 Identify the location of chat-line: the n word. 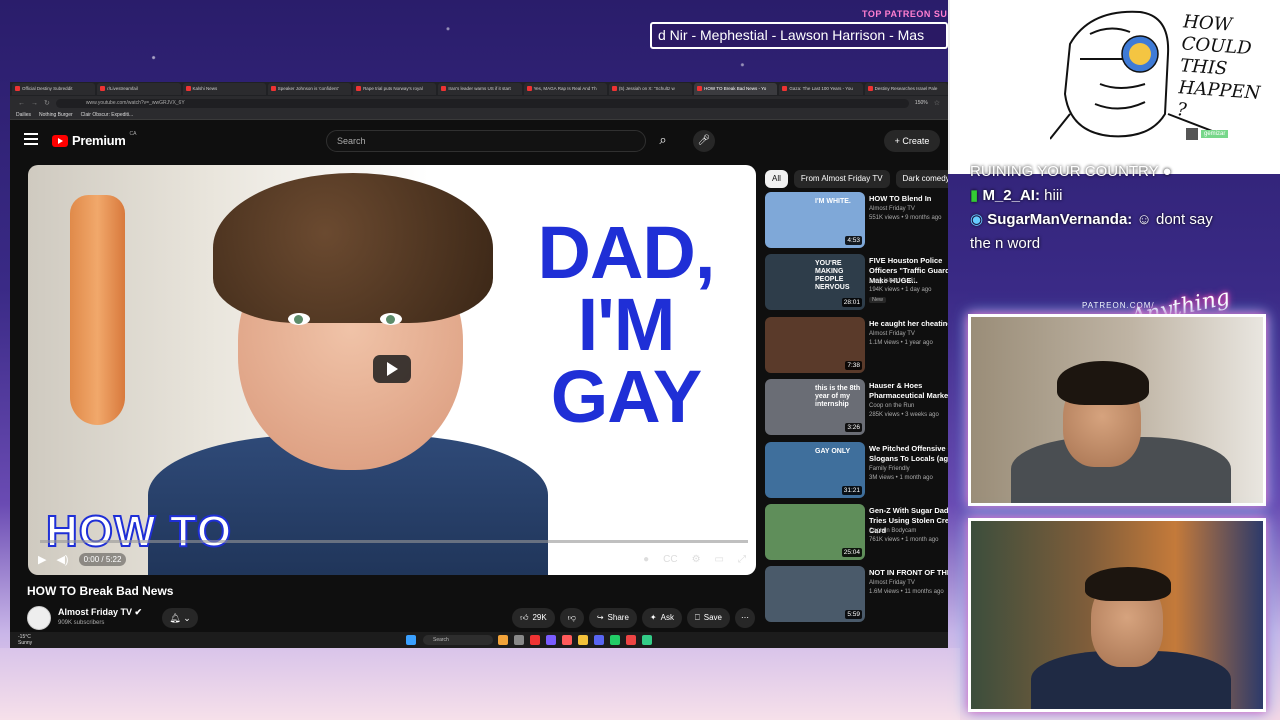
(1005, 243).